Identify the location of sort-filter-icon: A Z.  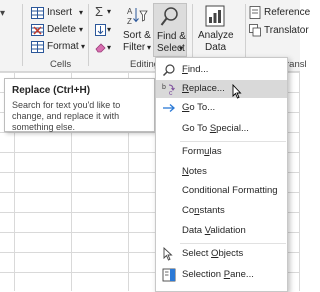
(137, 16).